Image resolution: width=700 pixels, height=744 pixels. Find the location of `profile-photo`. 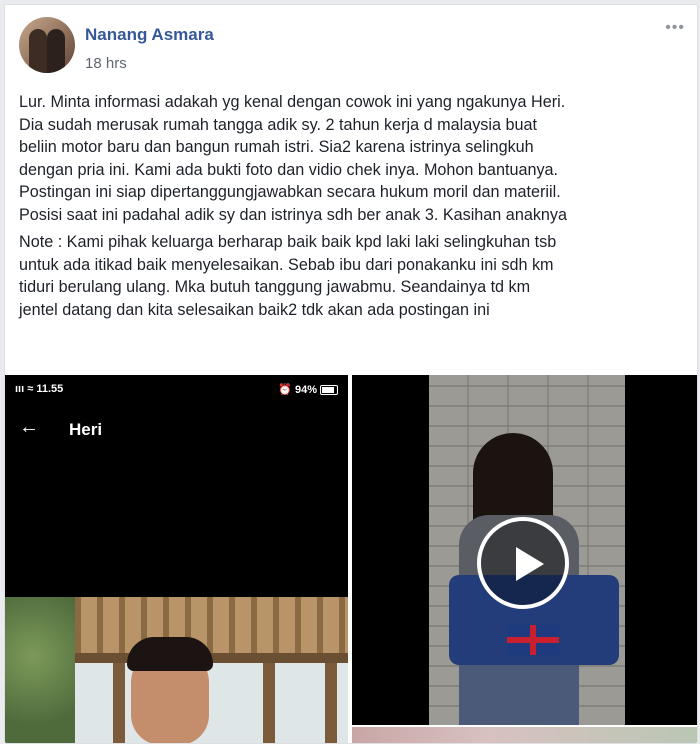

profile-photo is located at coordinates (176, 670).